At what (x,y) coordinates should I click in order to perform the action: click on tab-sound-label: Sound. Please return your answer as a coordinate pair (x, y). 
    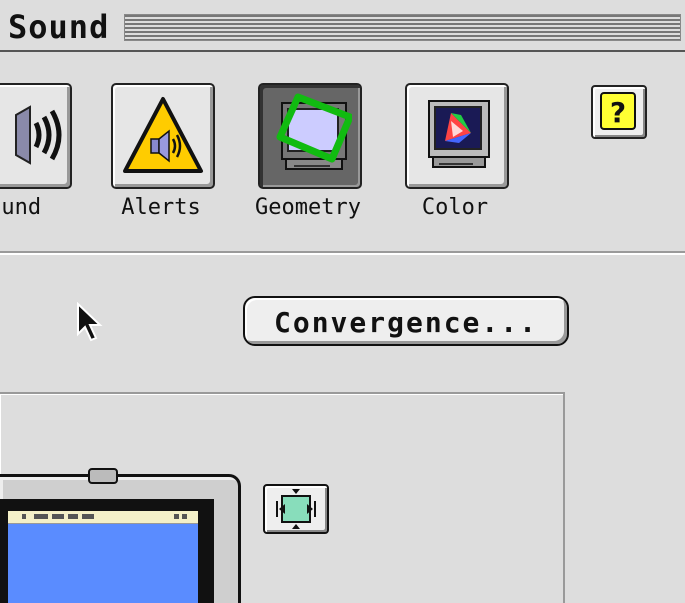
    Looking at the image, I should click on (21, 207).